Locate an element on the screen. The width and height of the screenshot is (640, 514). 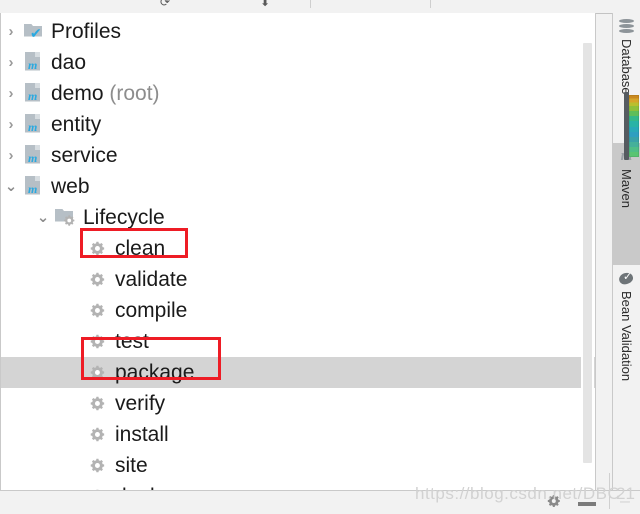
tree-row-label: entity is located at coordinates (76, 125).